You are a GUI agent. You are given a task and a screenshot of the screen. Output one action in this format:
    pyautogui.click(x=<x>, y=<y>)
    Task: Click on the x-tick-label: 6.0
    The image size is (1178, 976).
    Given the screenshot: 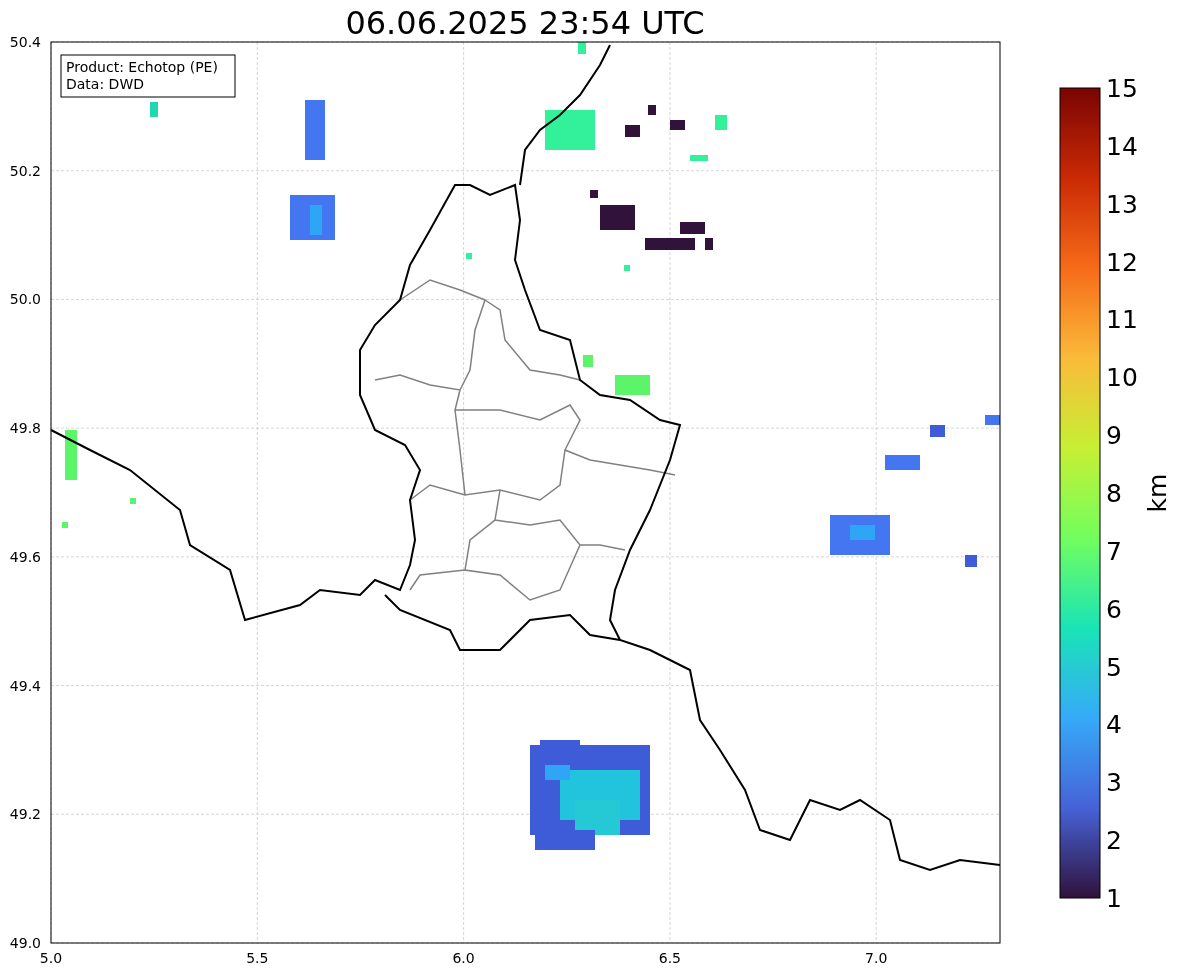 What is the action you would take?
    pyautogui.click(x=463, y=958)
    